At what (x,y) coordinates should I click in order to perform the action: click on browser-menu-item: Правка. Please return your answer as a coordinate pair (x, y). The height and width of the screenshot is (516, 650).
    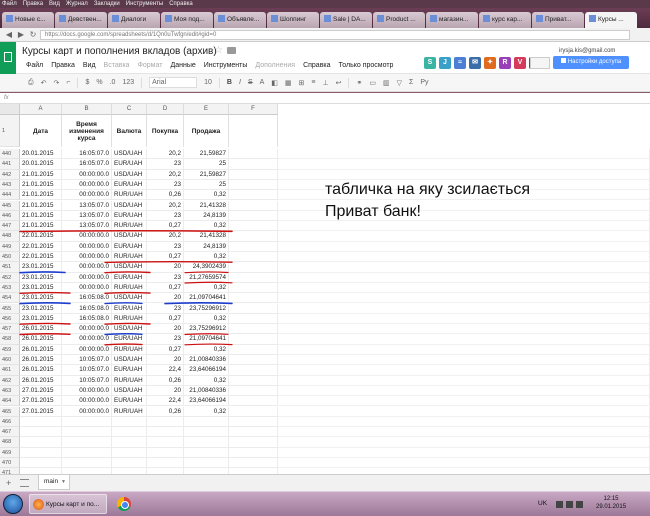
    Looking at the image, I should click on (33, 4).